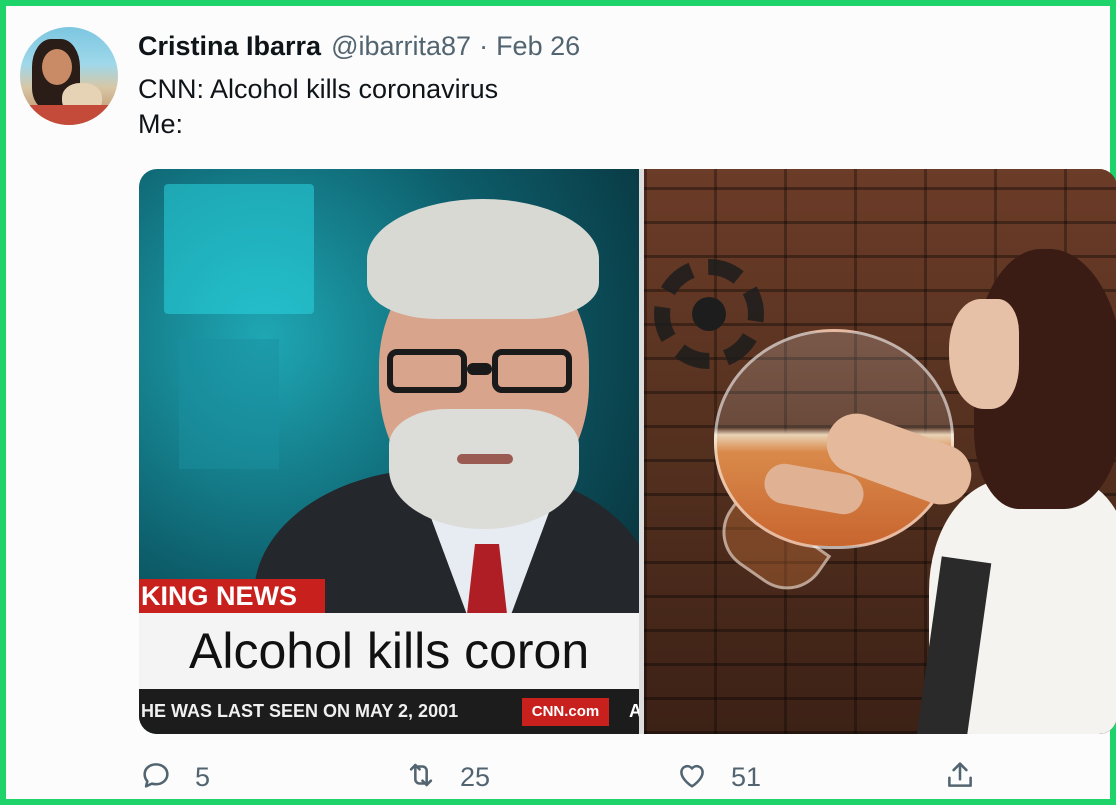 The image size is (1116, 805). Describe the element at coordinates (984, 354) in the screenshot. I see `woman-face` at that location.